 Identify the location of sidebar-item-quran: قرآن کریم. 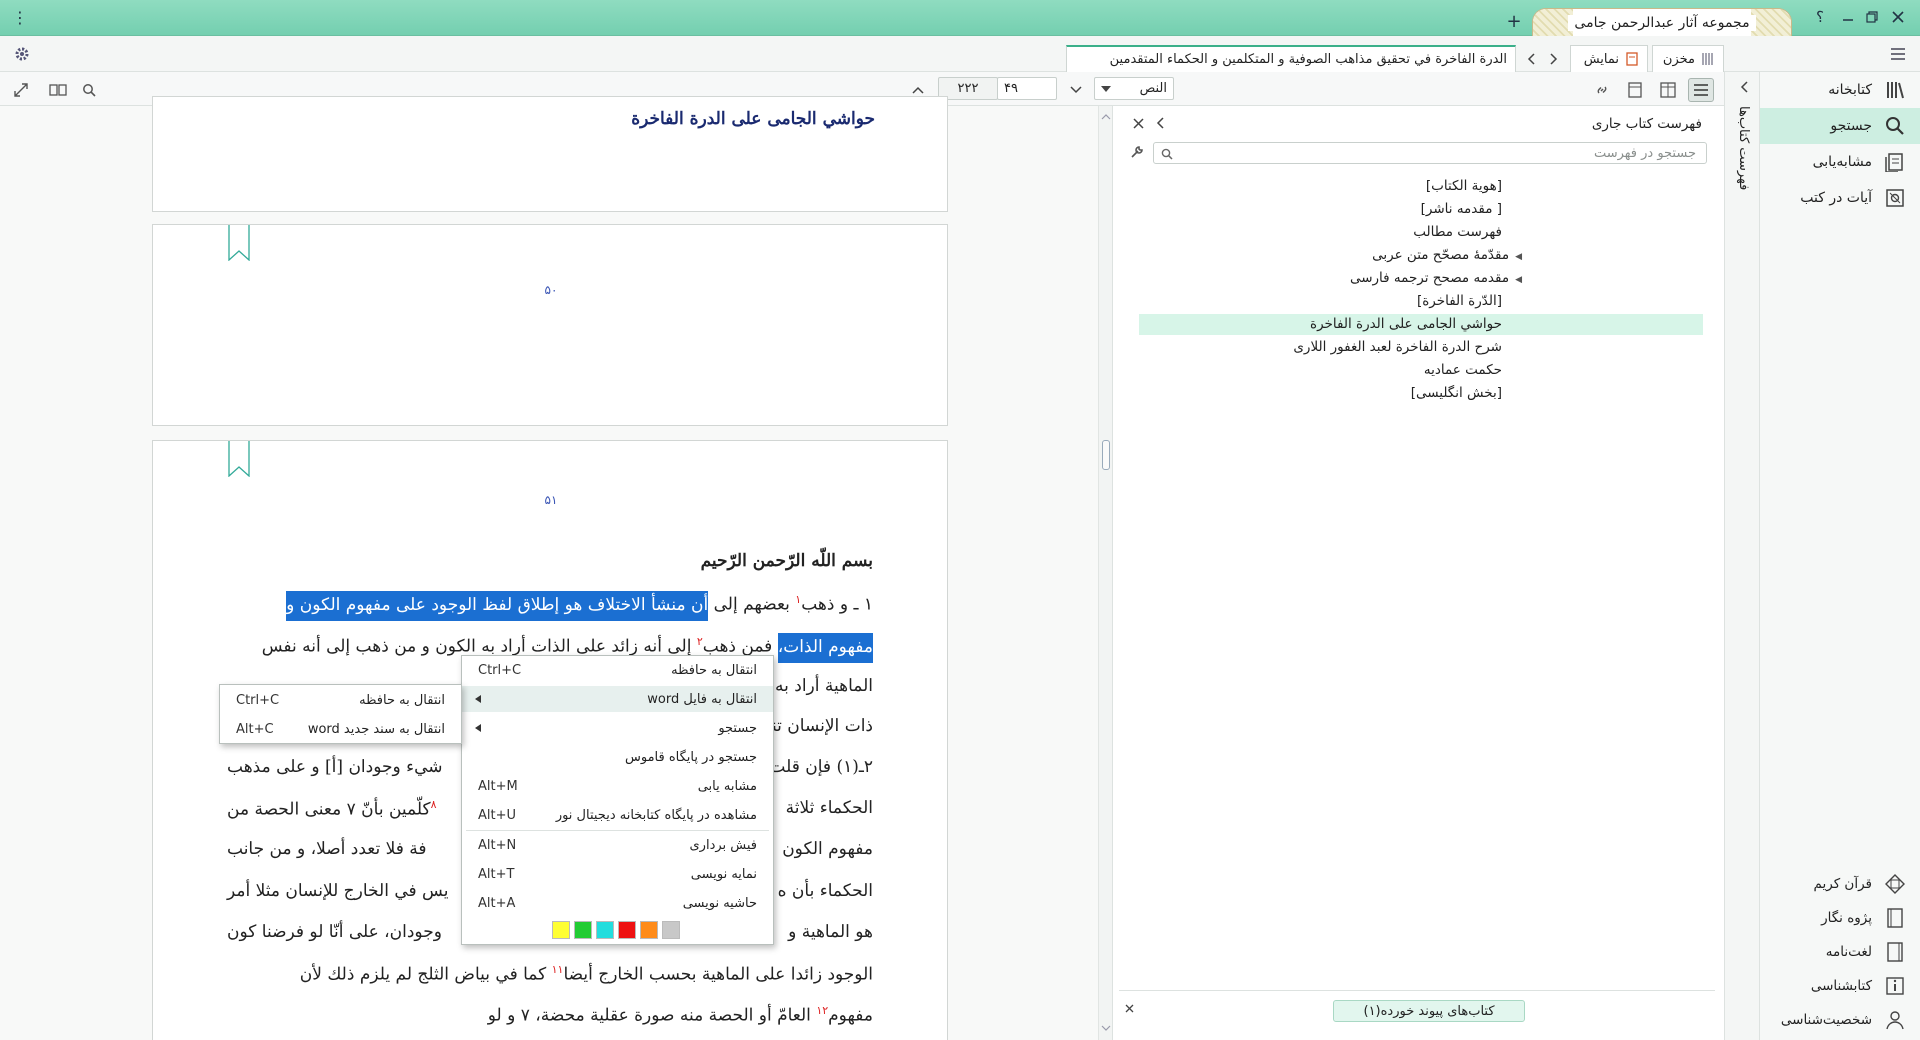
(1840, 884).